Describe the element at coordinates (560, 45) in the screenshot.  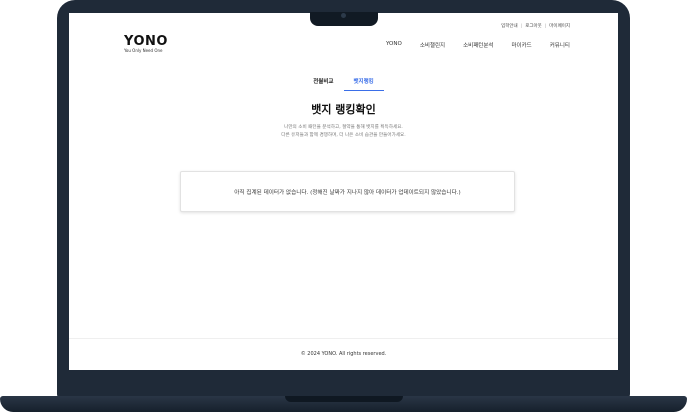
I see `nav-item-community: 커뮤니티` at that location.